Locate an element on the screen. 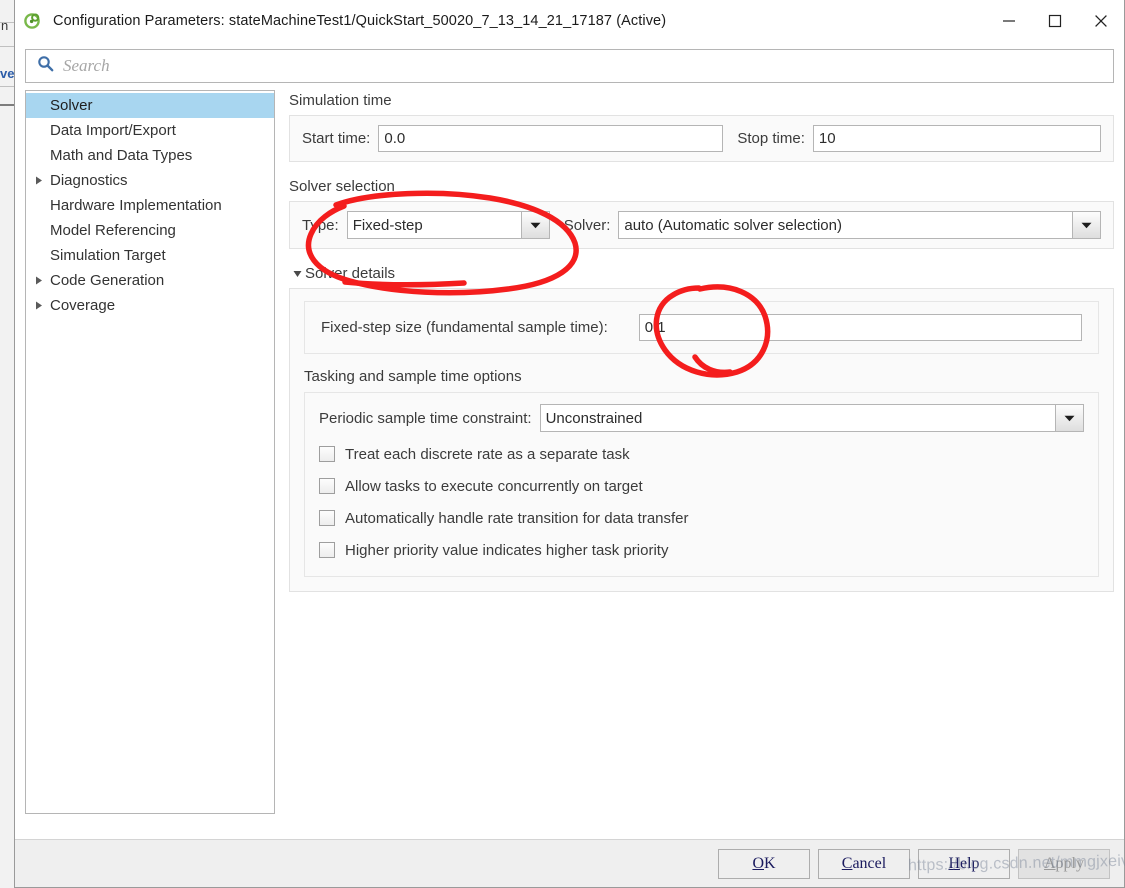  solver-details-disclosure: Solver details is located at coordinates (701, 273).